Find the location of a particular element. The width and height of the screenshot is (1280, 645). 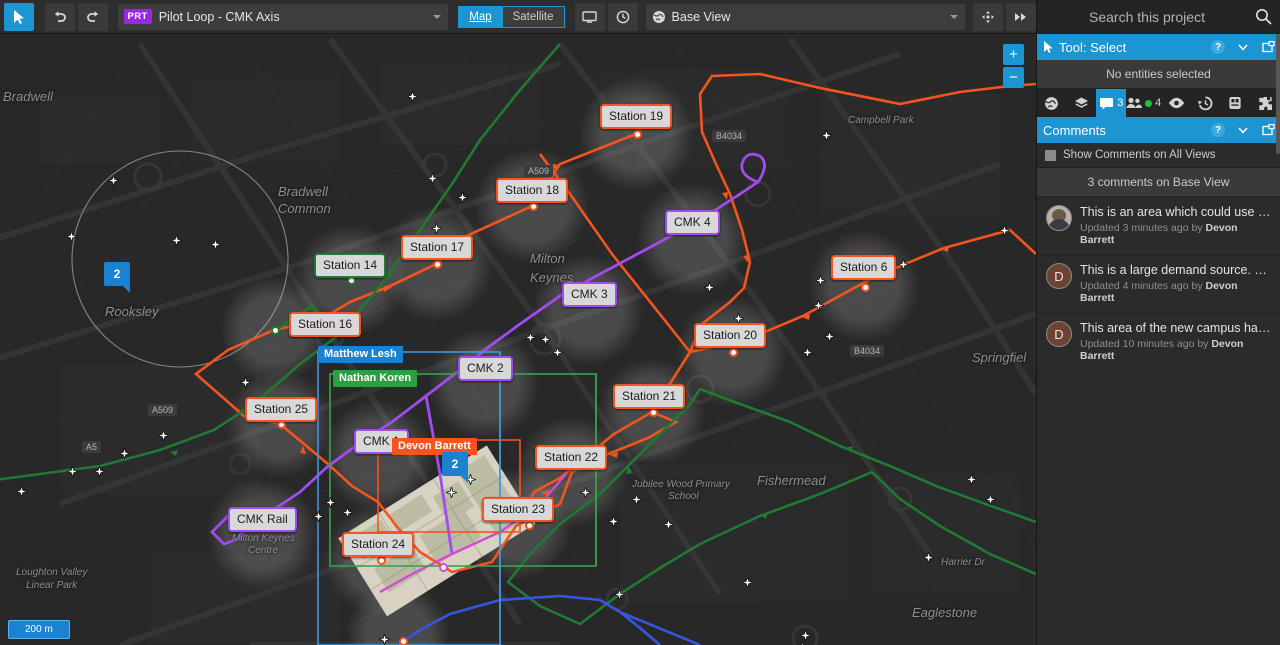

tool-panel-title: Tool: Select is located at coordinates (1093, 47).